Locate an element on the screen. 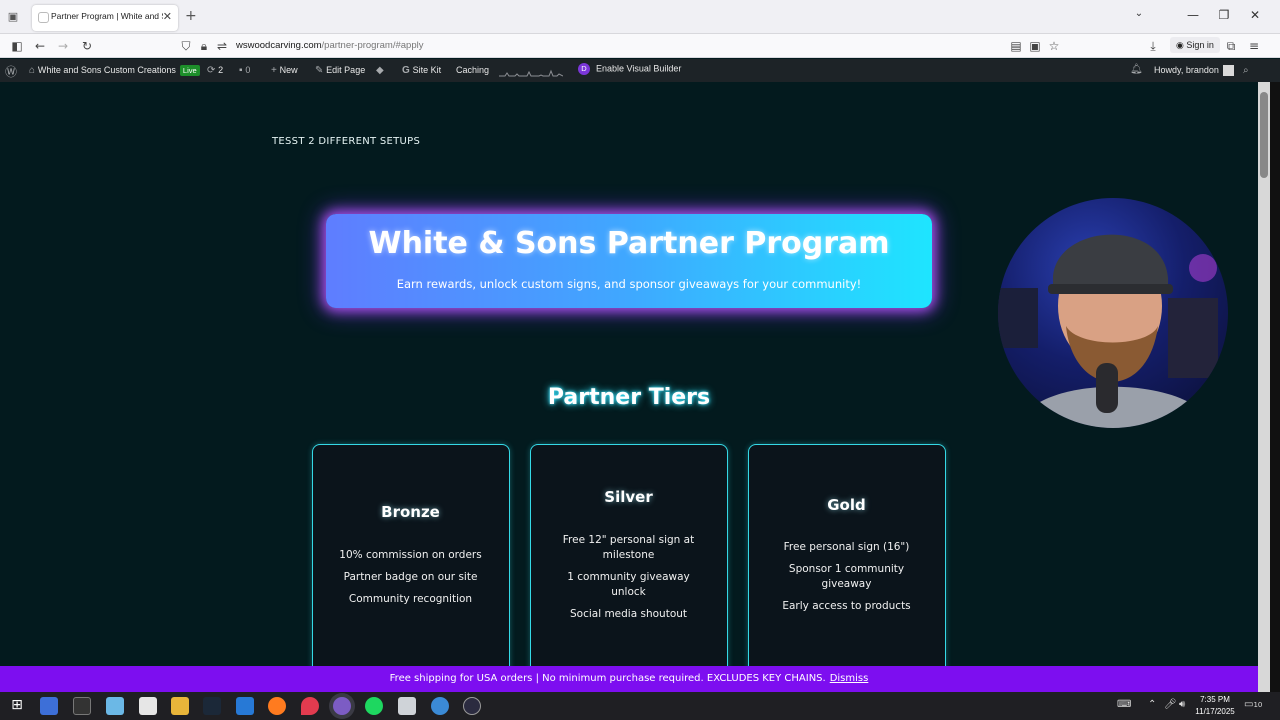  screenshot-icon: ▣ is located at coordinates (1035, 46).